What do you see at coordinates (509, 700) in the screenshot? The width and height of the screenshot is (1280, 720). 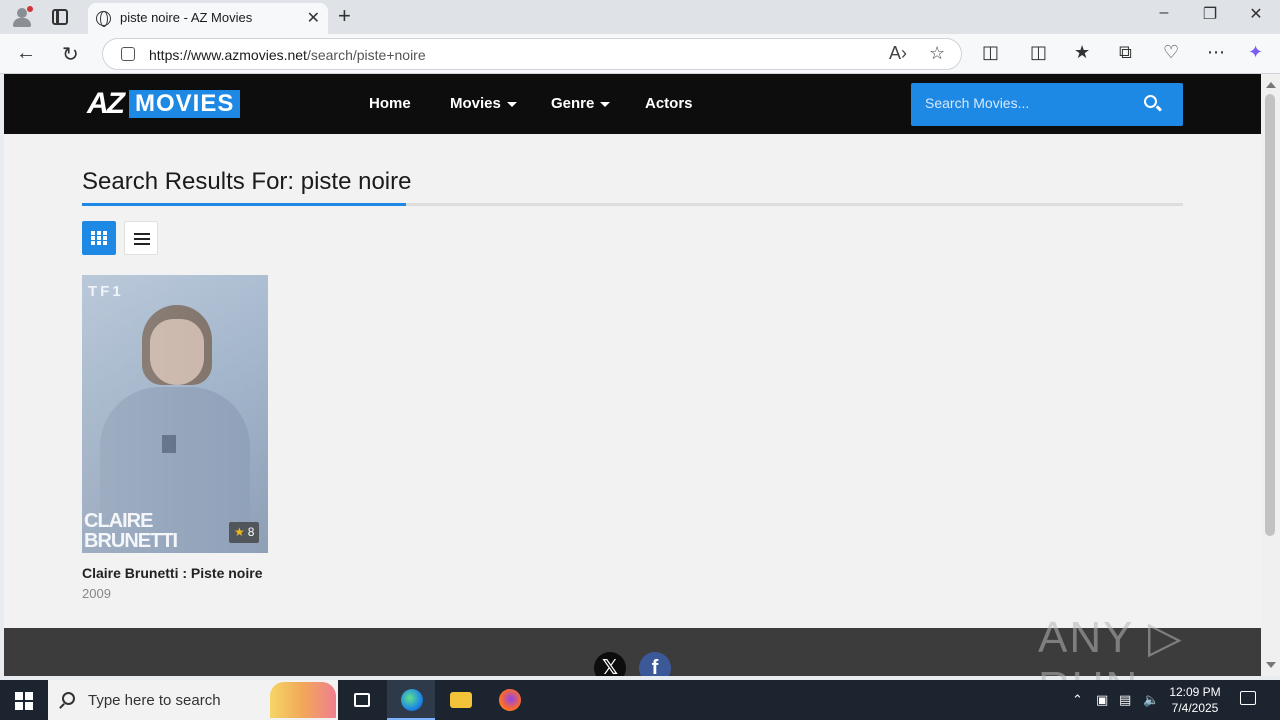 I see `firefox-icon` at bounding box center [509, 700].